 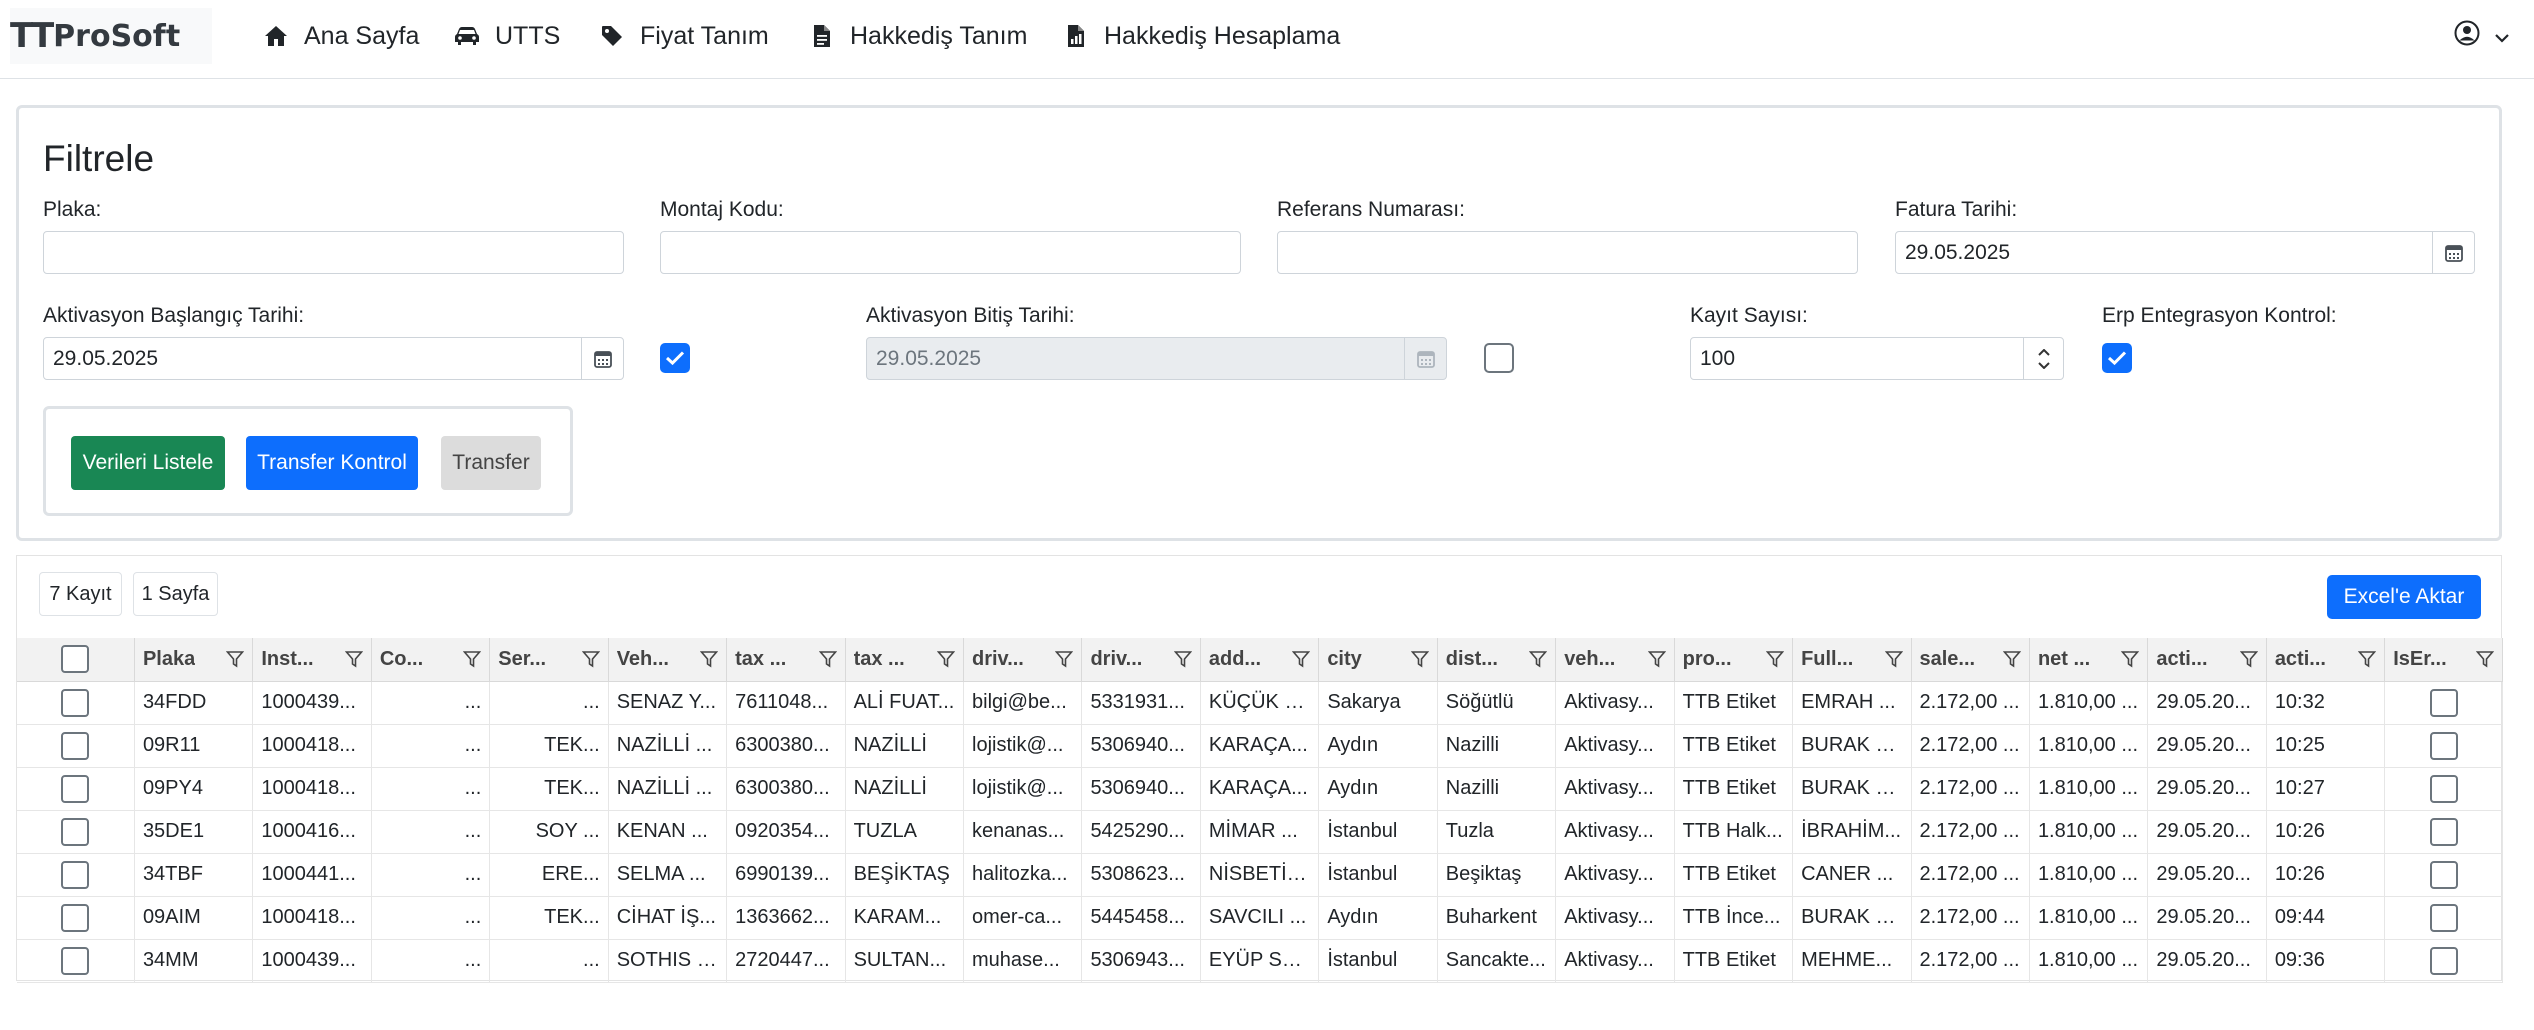 I want to click on aktivasyon-baslangic-input: 29.05.2025, so click(x=333, y=358).